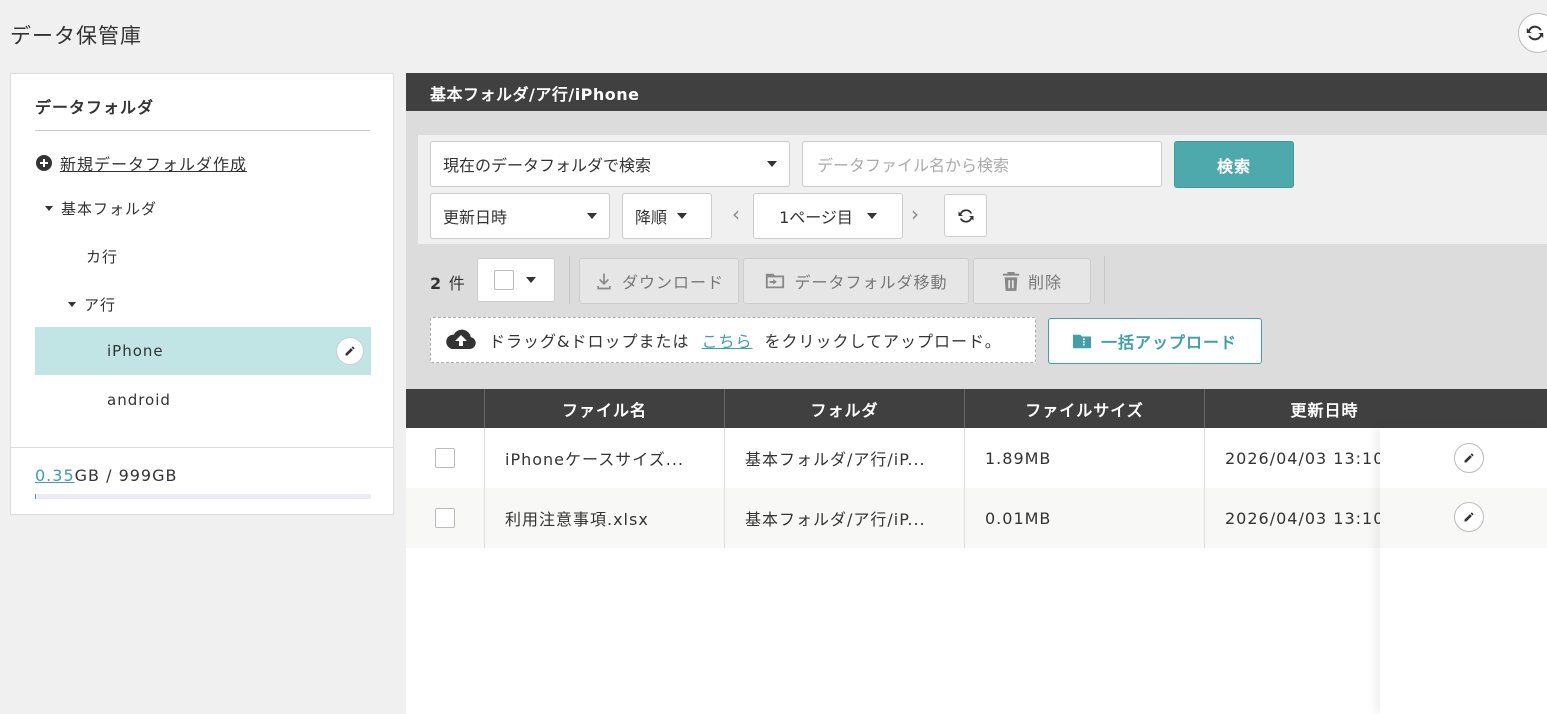  I want to click on column-header: フォルダ, so click(844, 408).